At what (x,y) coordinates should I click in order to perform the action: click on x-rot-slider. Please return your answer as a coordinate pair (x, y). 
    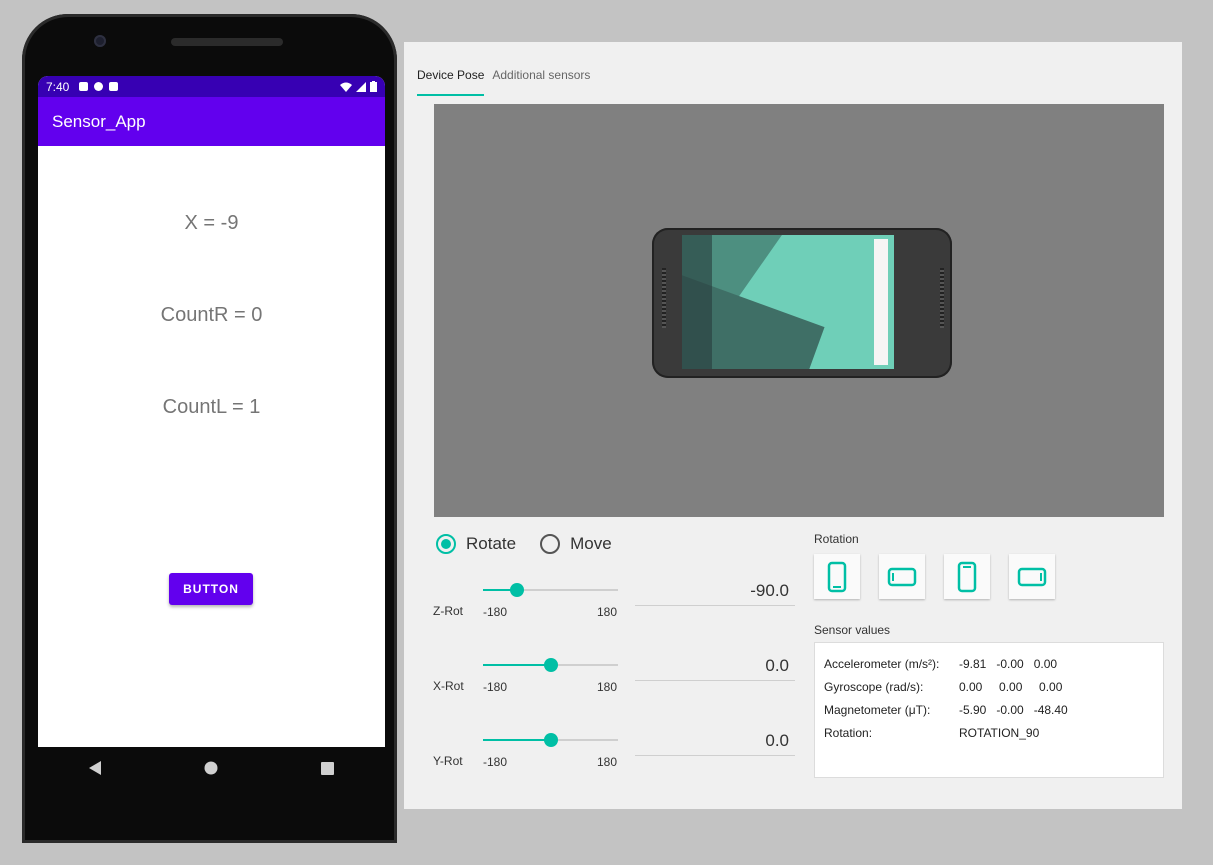
    Looking at the image, I should click on (550, 665).